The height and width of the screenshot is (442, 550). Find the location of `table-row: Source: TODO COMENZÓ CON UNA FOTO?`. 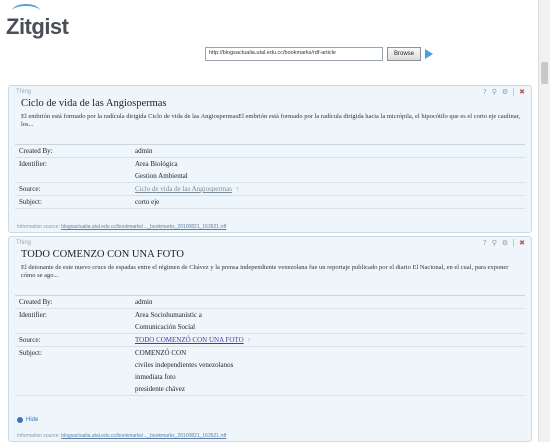

table-row: Source: TODO COMENZÓ CON UNA FOTO? is located at coordinates (270, 340).